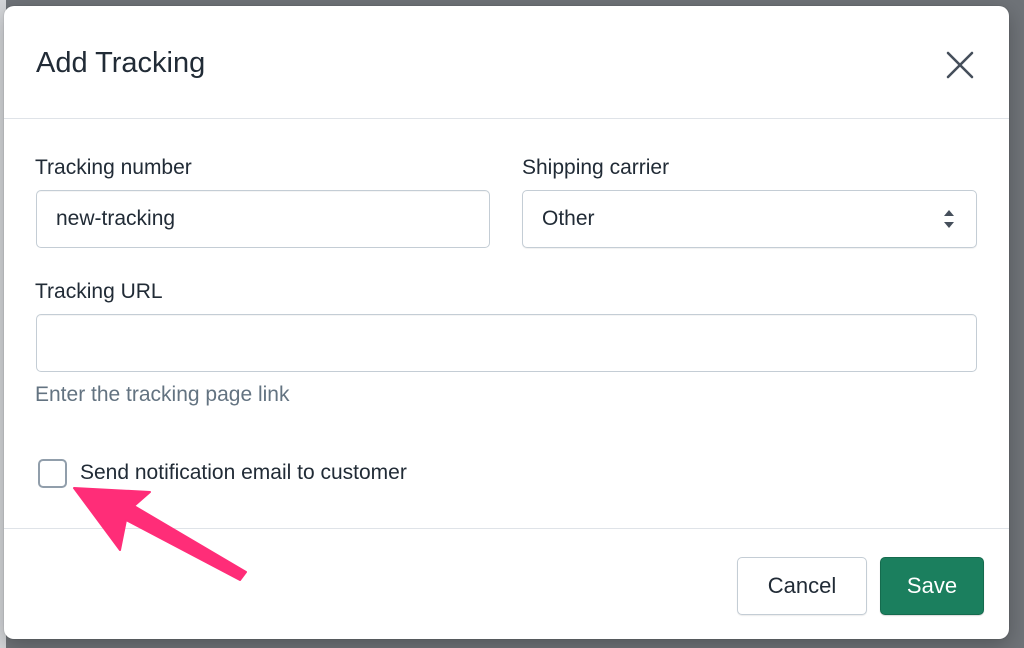 The width and height of the screenshot is (1024, 648). I want to click on shipping-carrier-label: Shipping carrier, so click(596, 167).